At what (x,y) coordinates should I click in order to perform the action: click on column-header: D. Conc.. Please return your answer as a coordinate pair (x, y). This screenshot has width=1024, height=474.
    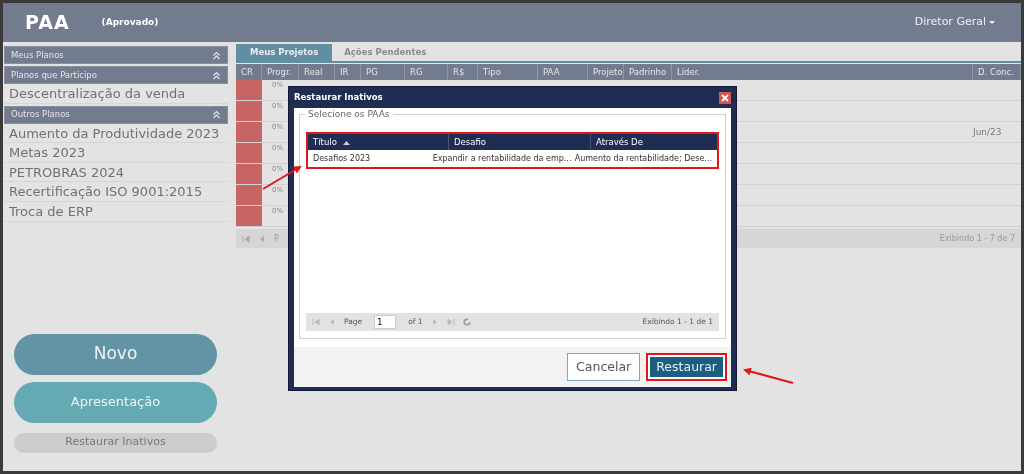
    Looking at the image, I should click on (997, 72).